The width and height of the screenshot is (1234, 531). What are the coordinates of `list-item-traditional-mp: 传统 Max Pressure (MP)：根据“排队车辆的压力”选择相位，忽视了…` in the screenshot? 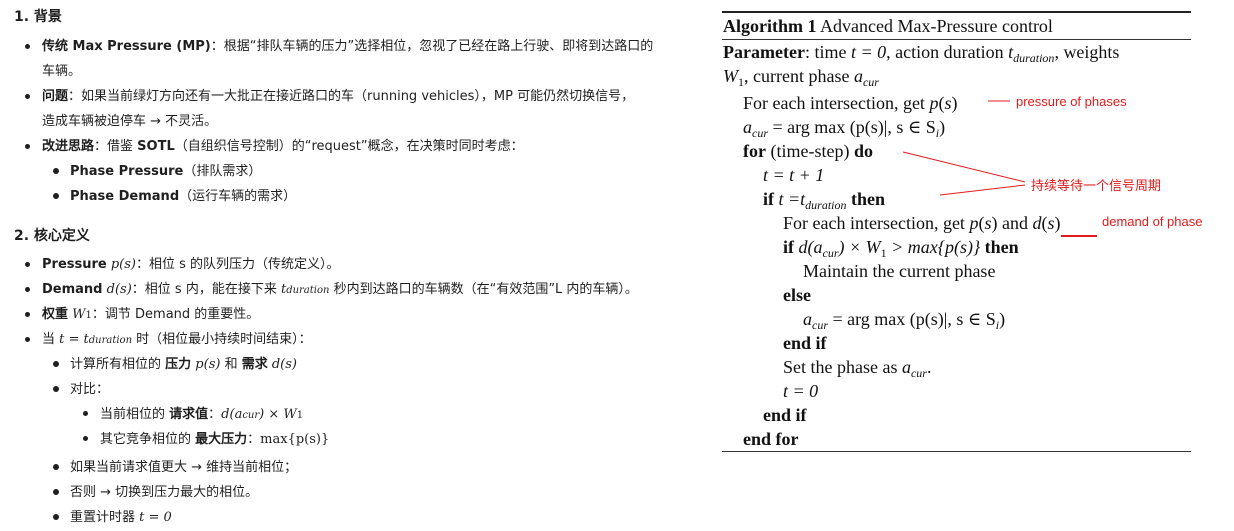 It's located at (348, 46).